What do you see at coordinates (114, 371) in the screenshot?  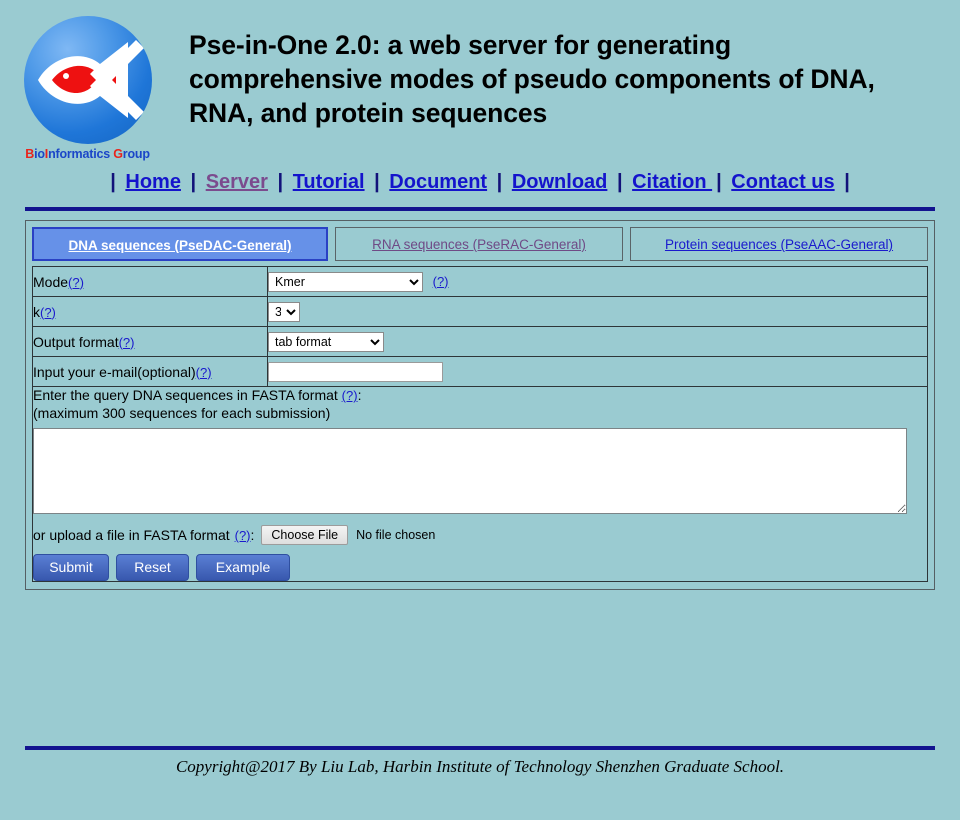 I see `email-label: Input your e-mail(optional)` at bounding box center [114, 371].